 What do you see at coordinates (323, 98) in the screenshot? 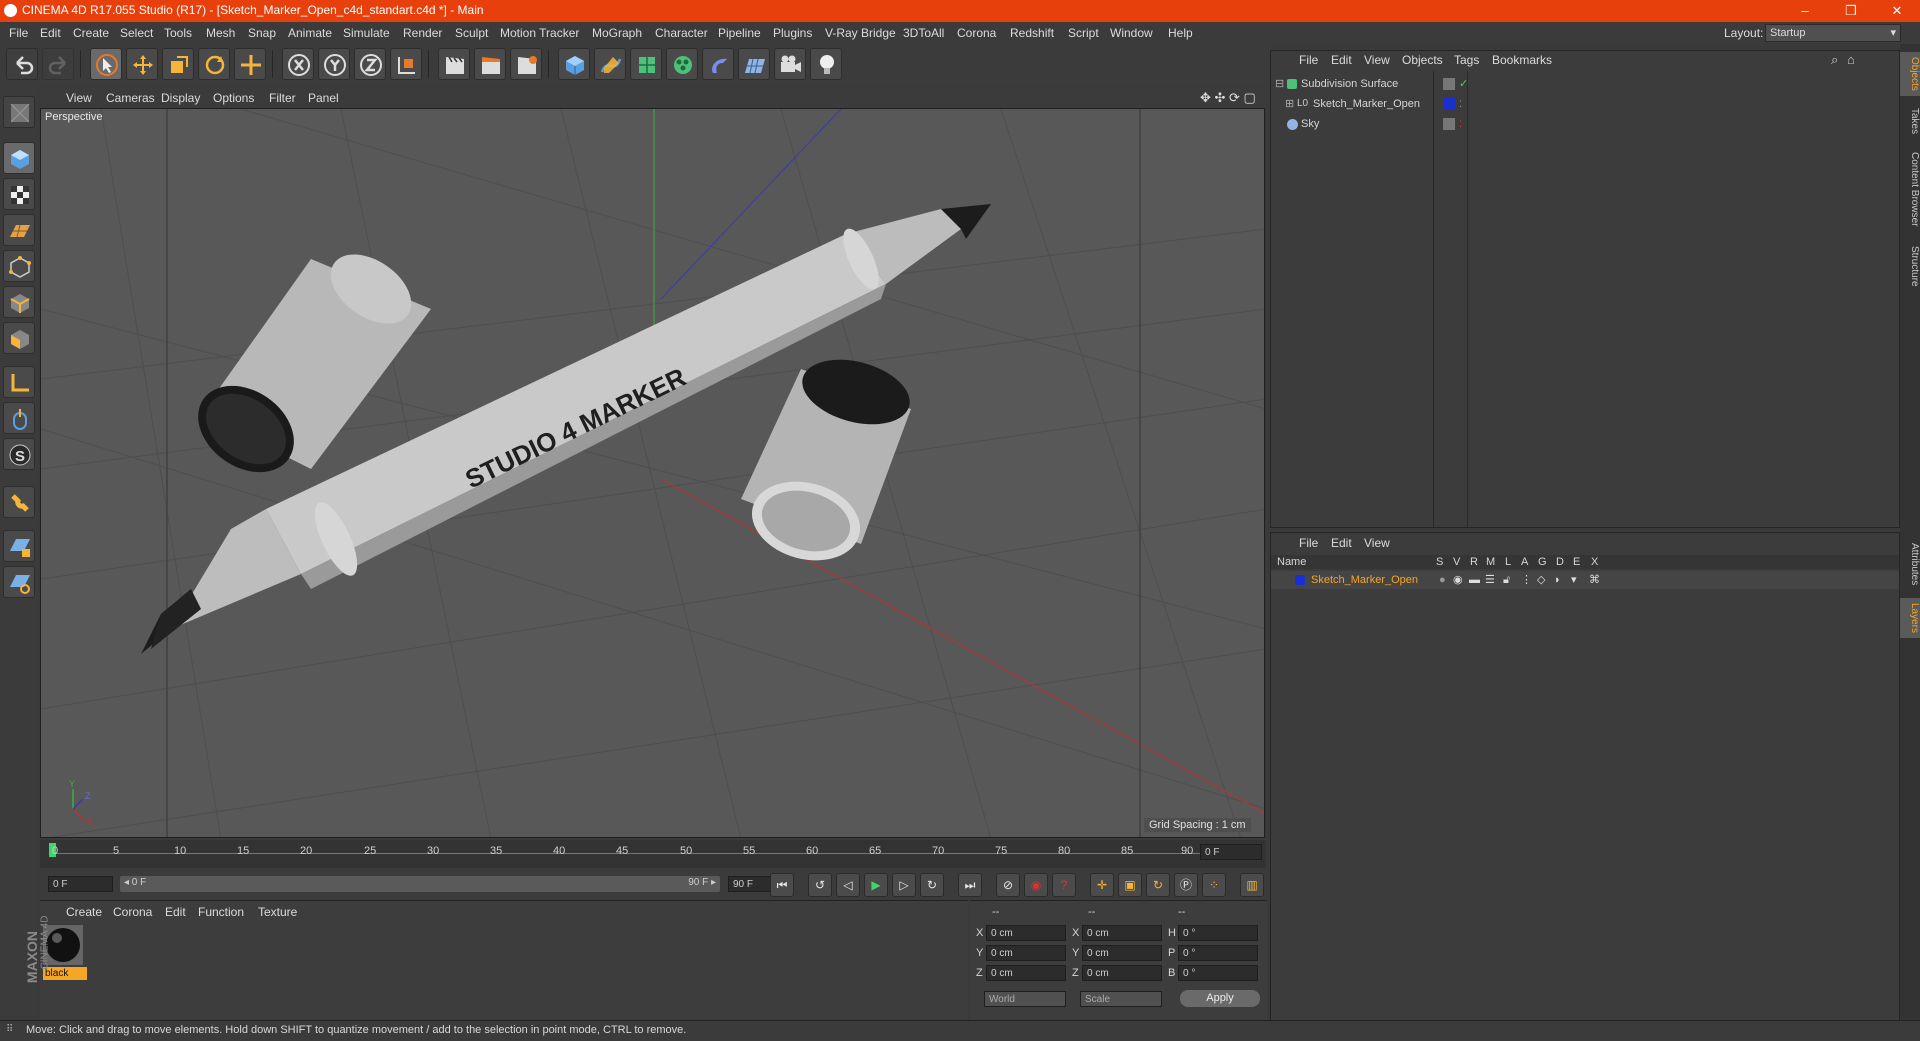
I see `viewport-menu-panel: Panel` at bounding box center [323, 98].